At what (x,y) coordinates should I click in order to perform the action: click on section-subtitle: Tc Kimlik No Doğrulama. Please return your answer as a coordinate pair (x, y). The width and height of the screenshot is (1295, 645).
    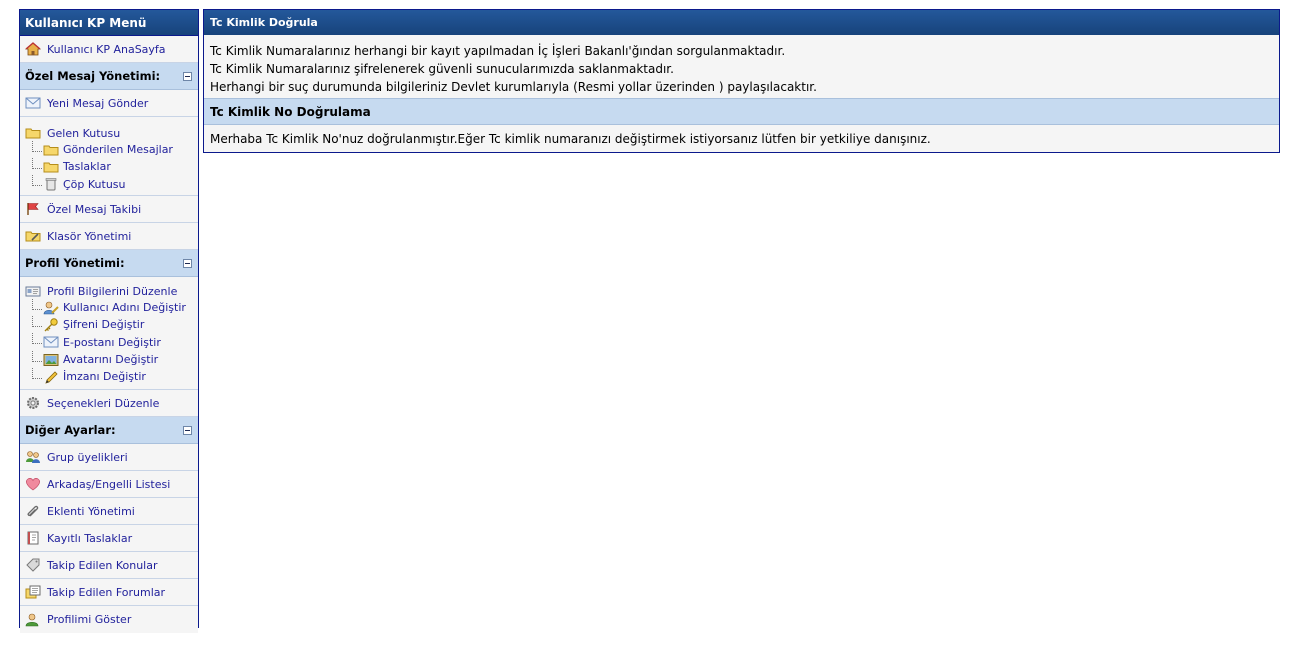
    Looking at the image, I should click on (741, 111).